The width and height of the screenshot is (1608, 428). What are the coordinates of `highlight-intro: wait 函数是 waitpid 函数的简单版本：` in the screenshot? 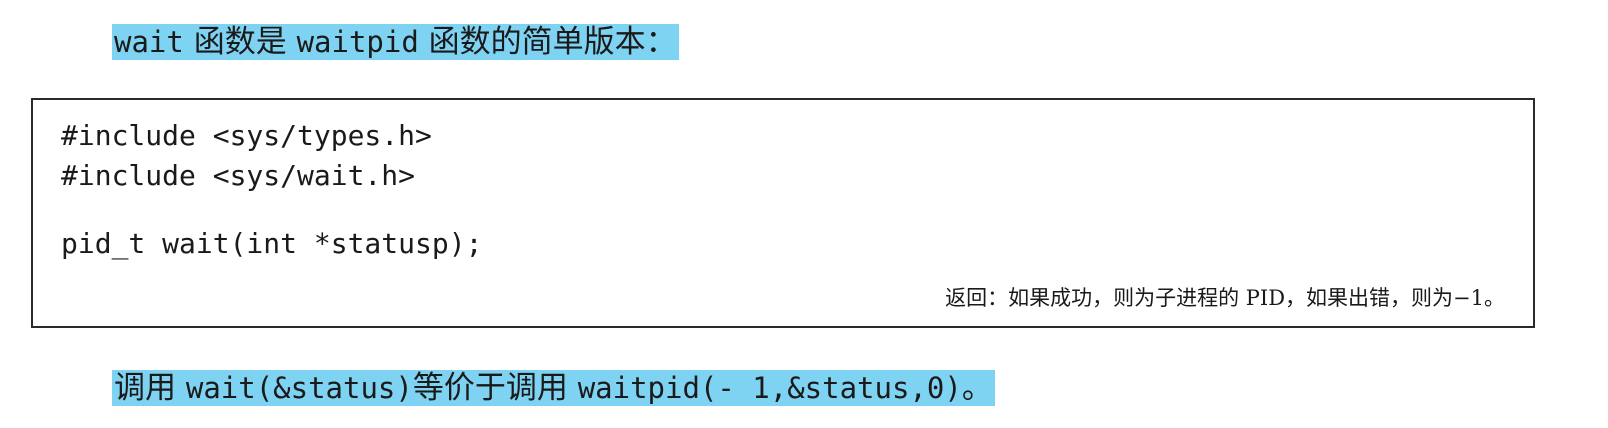 It's located at (395, 42).